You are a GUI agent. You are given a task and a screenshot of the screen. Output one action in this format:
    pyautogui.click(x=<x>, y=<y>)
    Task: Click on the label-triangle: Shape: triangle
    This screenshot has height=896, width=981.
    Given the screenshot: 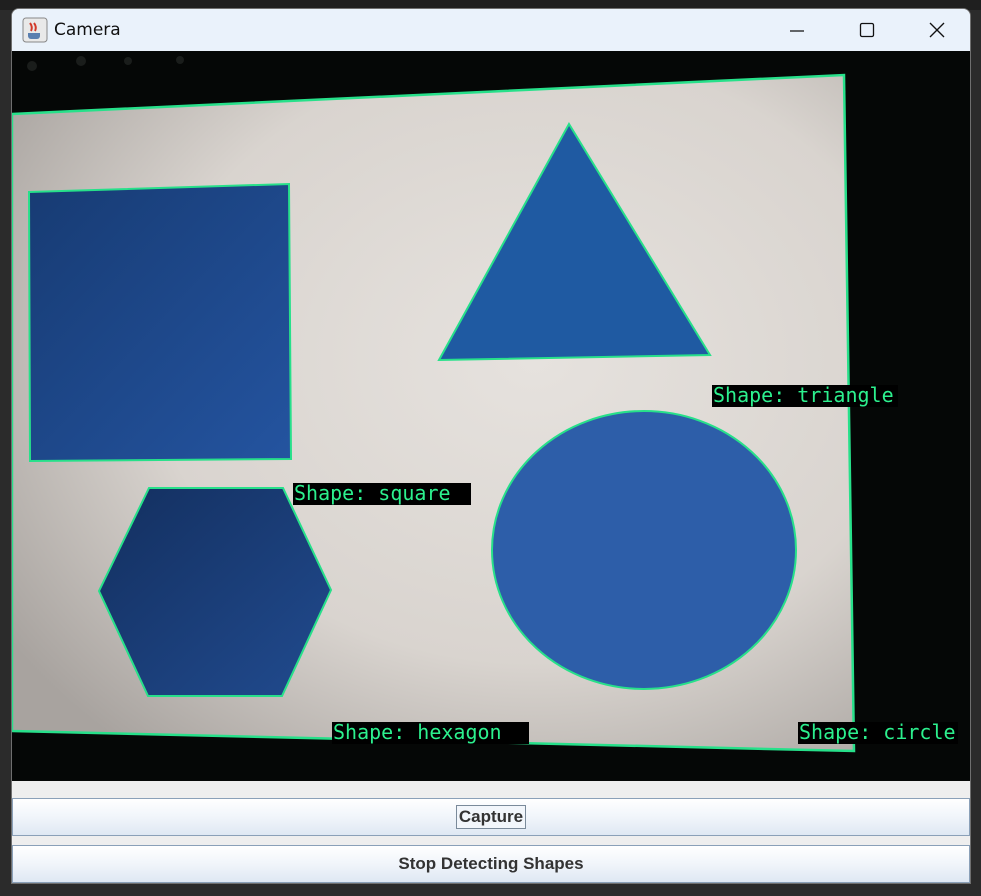 What is the action you would take?
    pyautogui.click(x=805, y=395)
    